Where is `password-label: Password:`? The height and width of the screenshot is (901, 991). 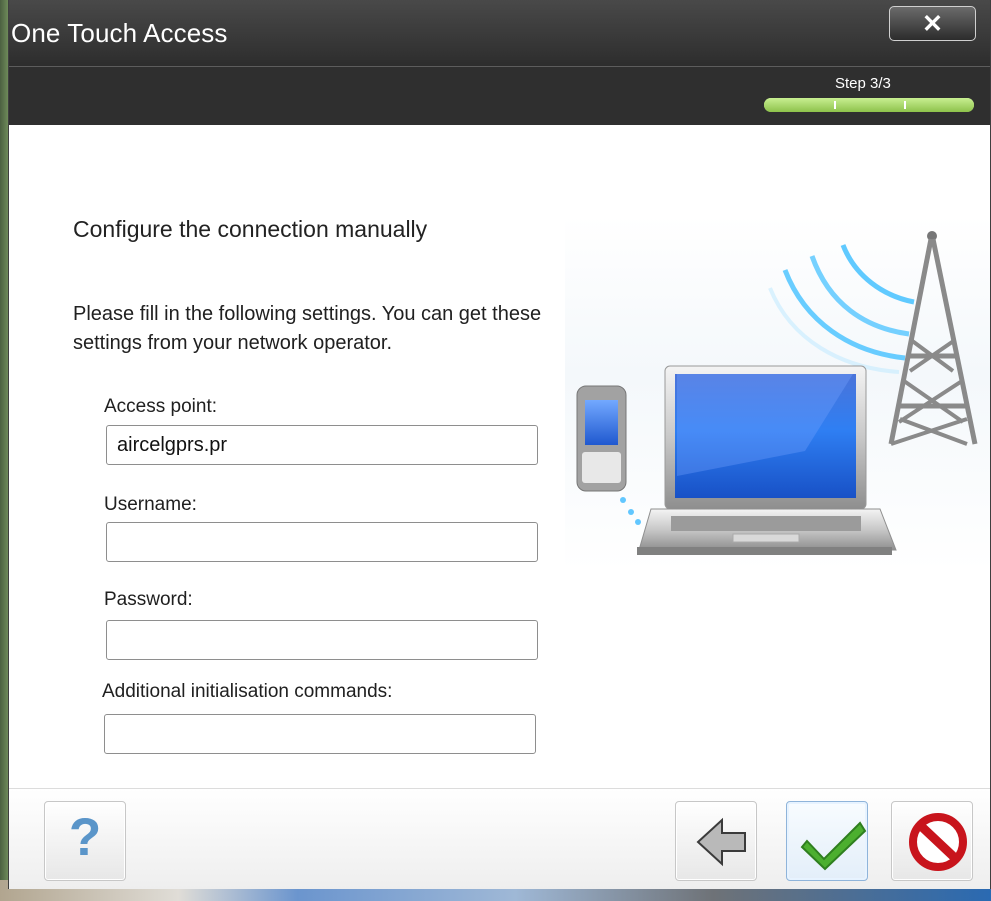 password-label: Password: is located at coordinates (148, 599).